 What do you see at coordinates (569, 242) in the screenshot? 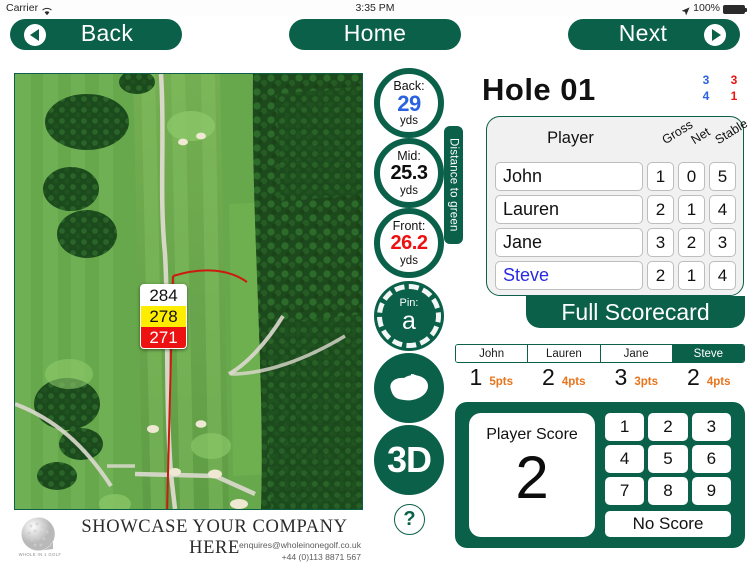
I see `player-name-cell: Jane` at bounding box center [569, 242].